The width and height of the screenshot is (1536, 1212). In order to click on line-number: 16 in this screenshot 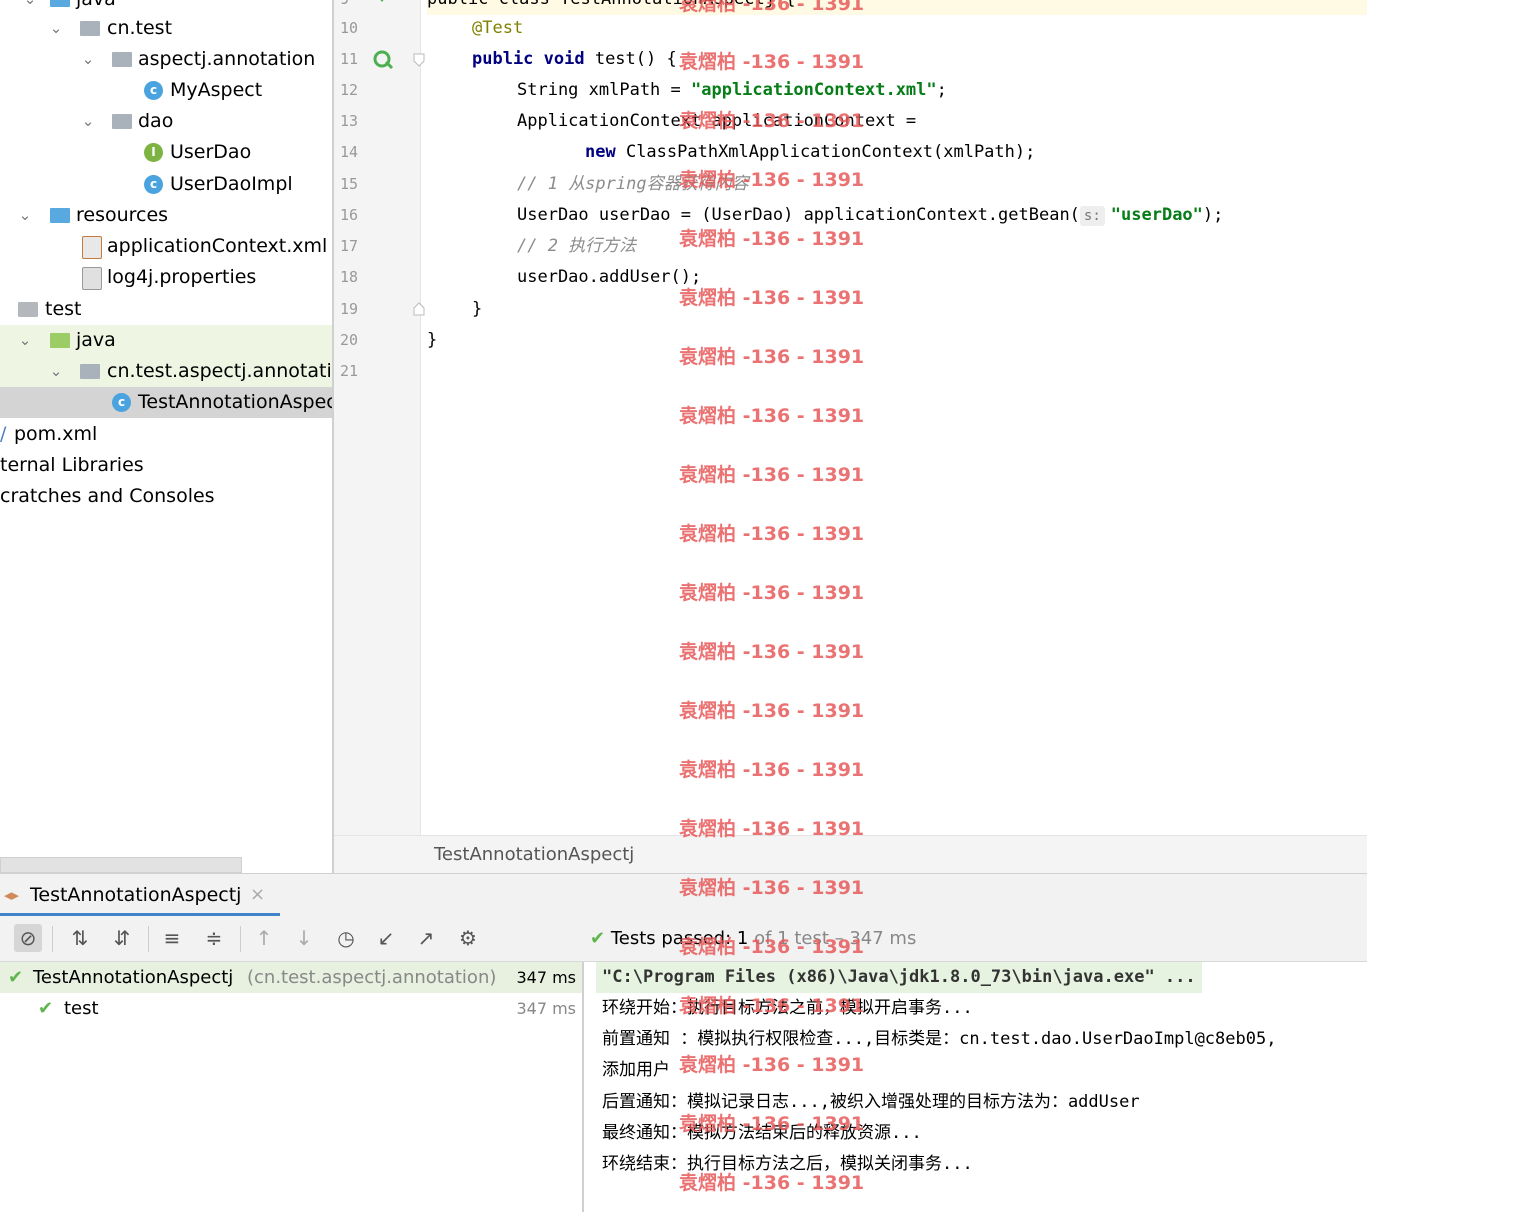, I will do `click(349, 215)`.